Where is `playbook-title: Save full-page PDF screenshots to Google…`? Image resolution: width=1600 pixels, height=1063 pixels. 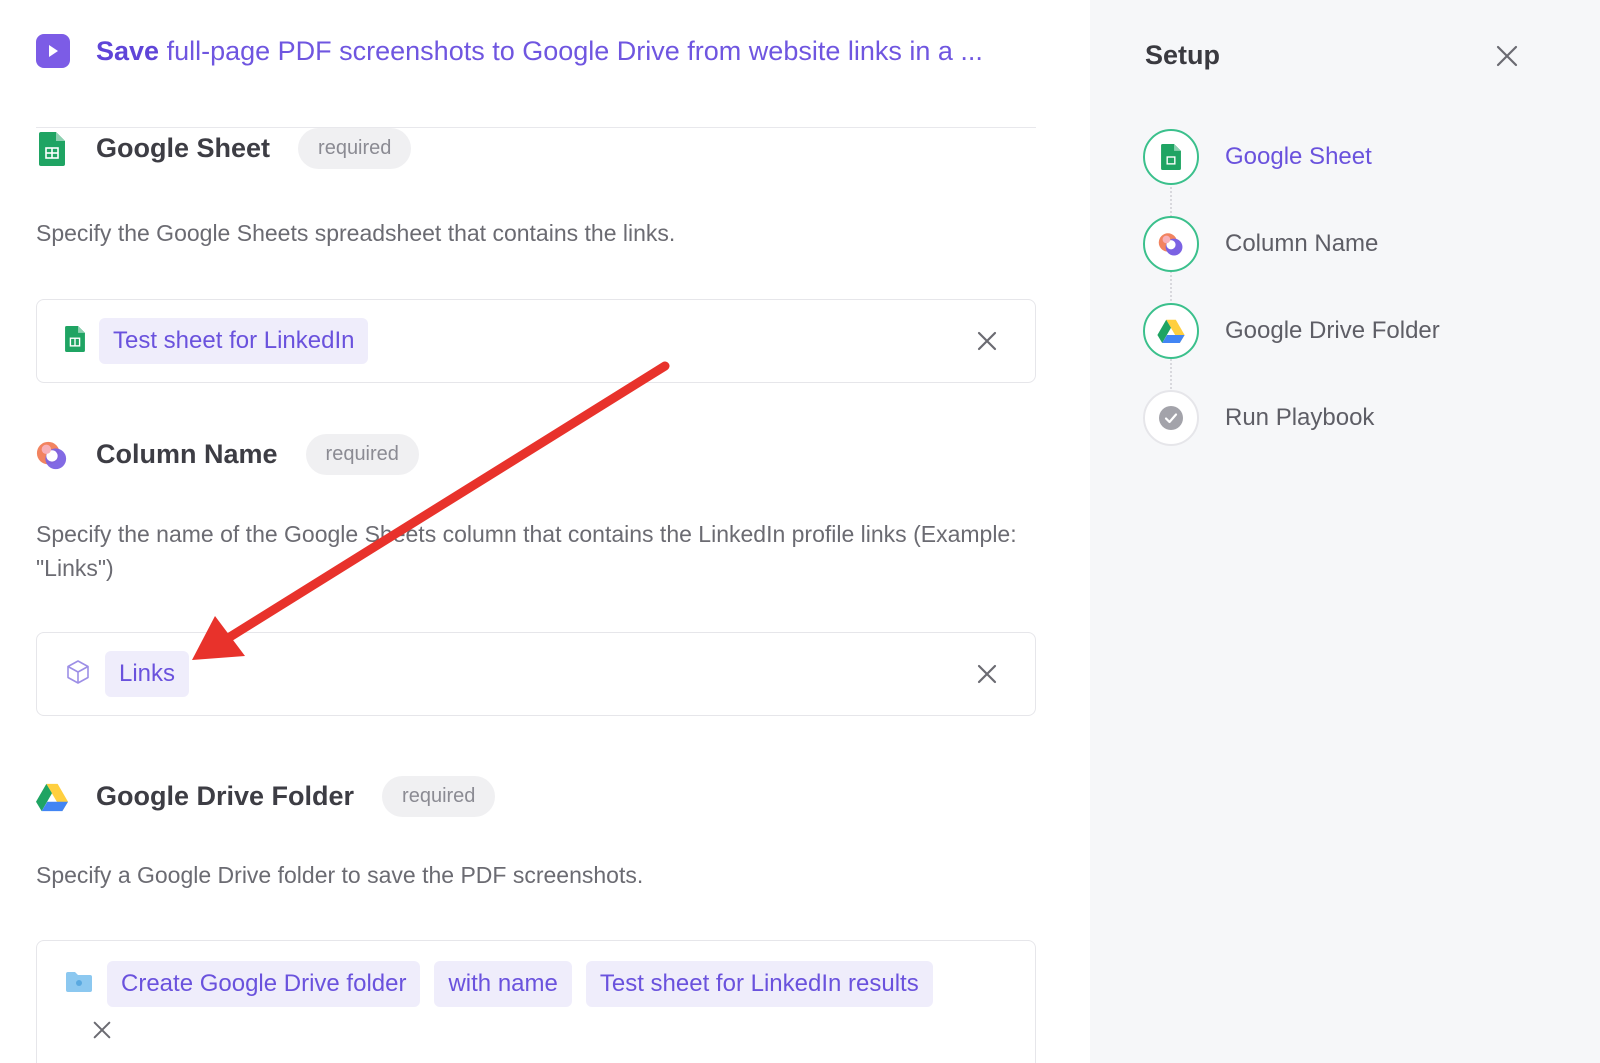
playbook-title: Save full-page PDF screenshots to Google… is located at coordinates (539, 50).